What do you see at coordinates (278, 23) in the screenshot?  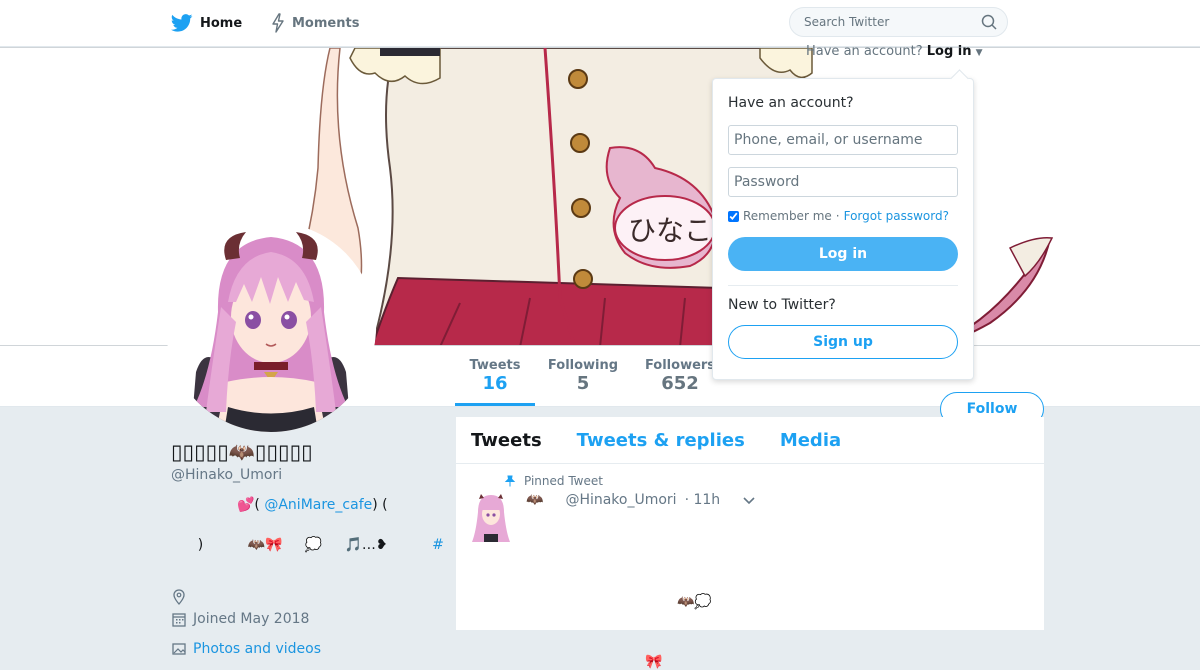 I see `lightning-icon` at bounding box center [278, 23].